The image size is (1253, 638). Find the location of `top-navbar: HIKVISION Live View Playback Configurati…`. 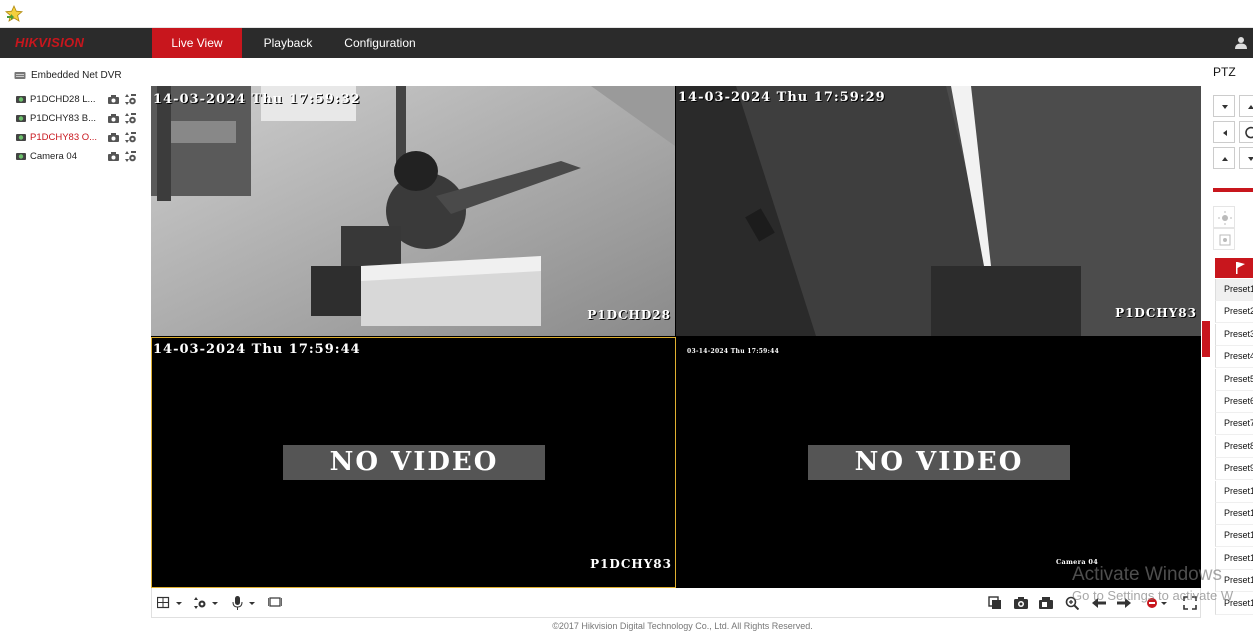

top-navbar: HIKVISION Live View Playback Configurati… is located at coordinates (626, 43).